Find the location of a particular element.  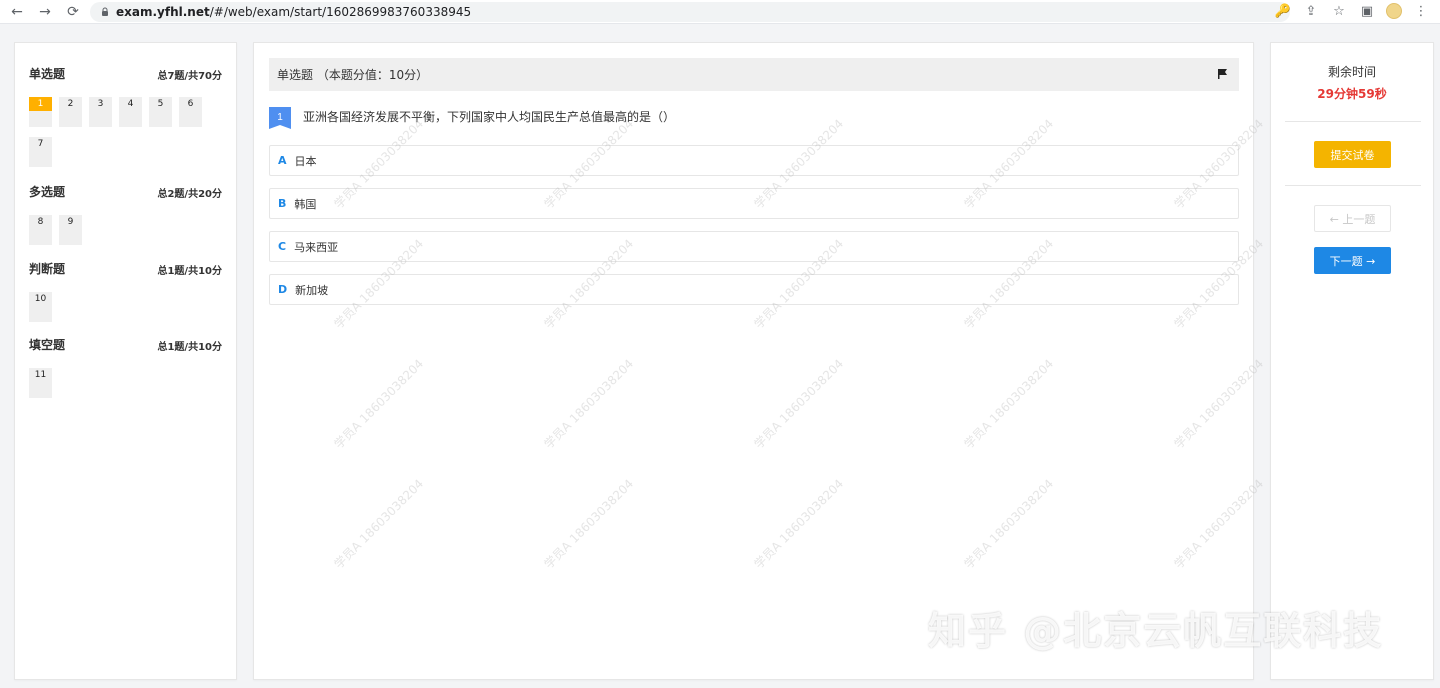

submit-exam-button: 提交试卷 is located at coordinates (1352, 154).